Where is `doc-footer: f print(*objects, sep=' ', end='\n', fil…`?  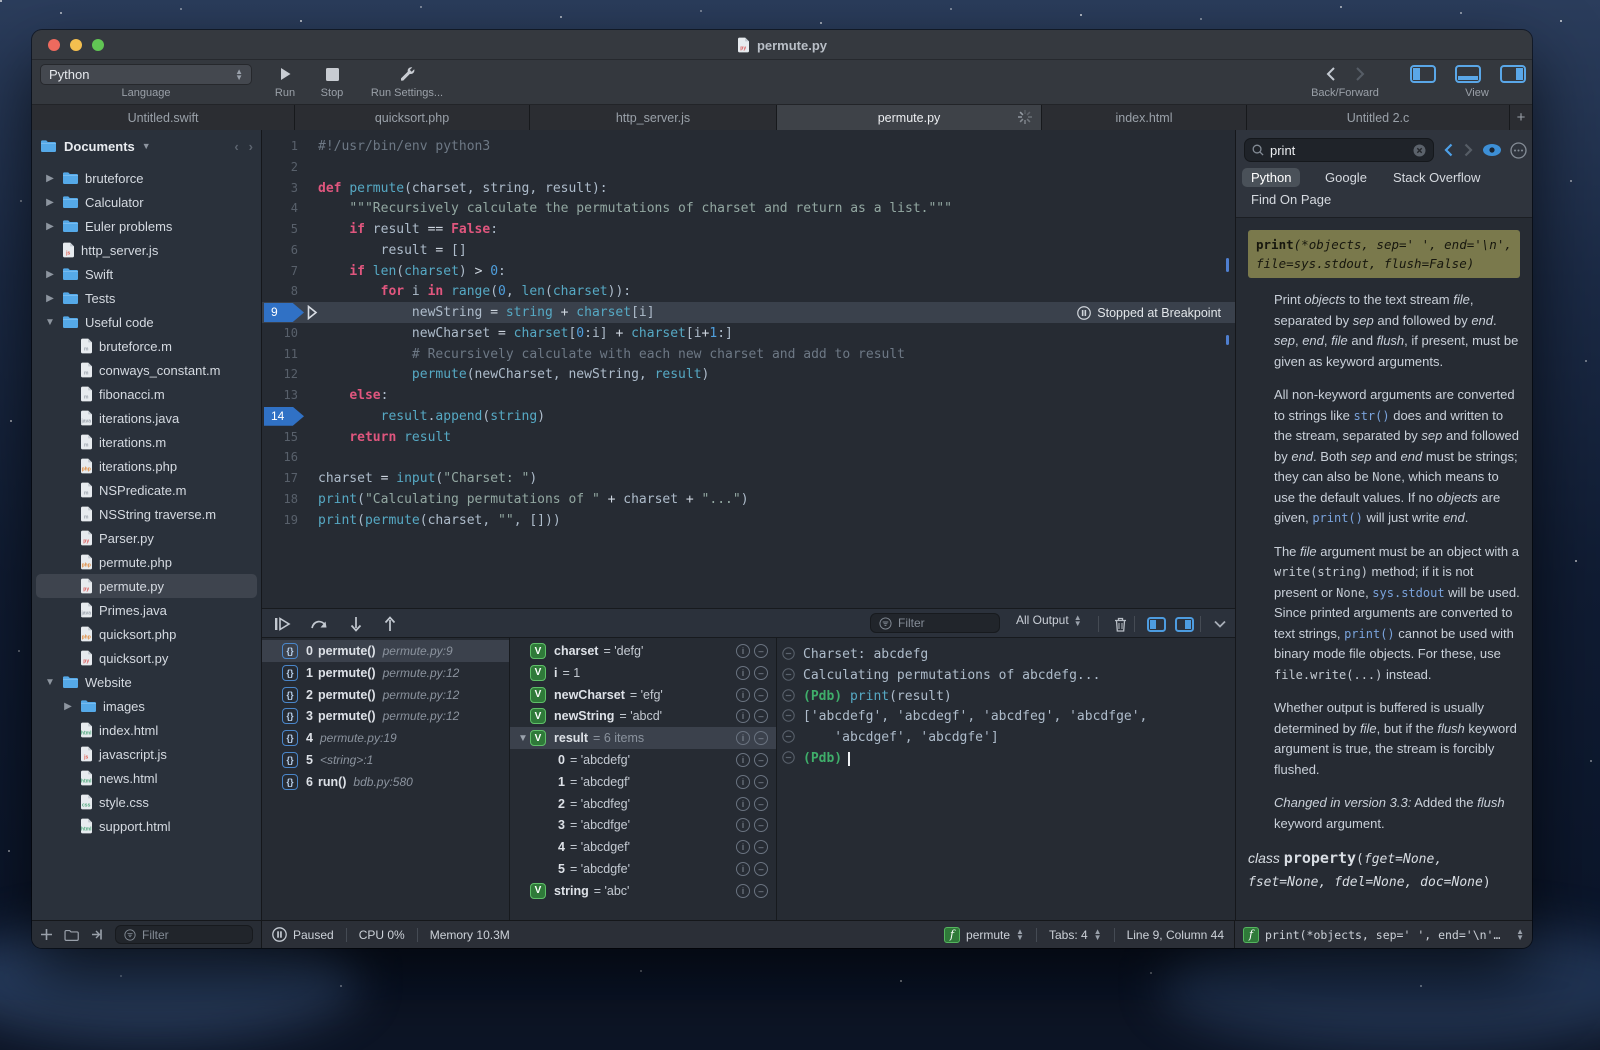
doc-footer: f print(*objects, sep=' ', end='\n', fil… is located at coordinates (1383, 934).